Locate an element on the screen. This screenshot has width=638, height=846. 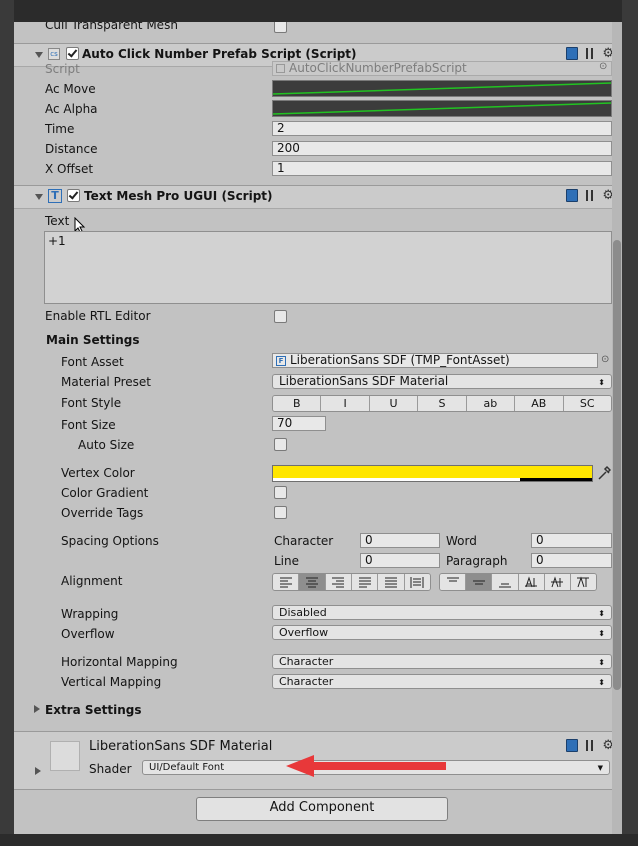
line-spacing-field: 0 is located at coordinates (400, 560).